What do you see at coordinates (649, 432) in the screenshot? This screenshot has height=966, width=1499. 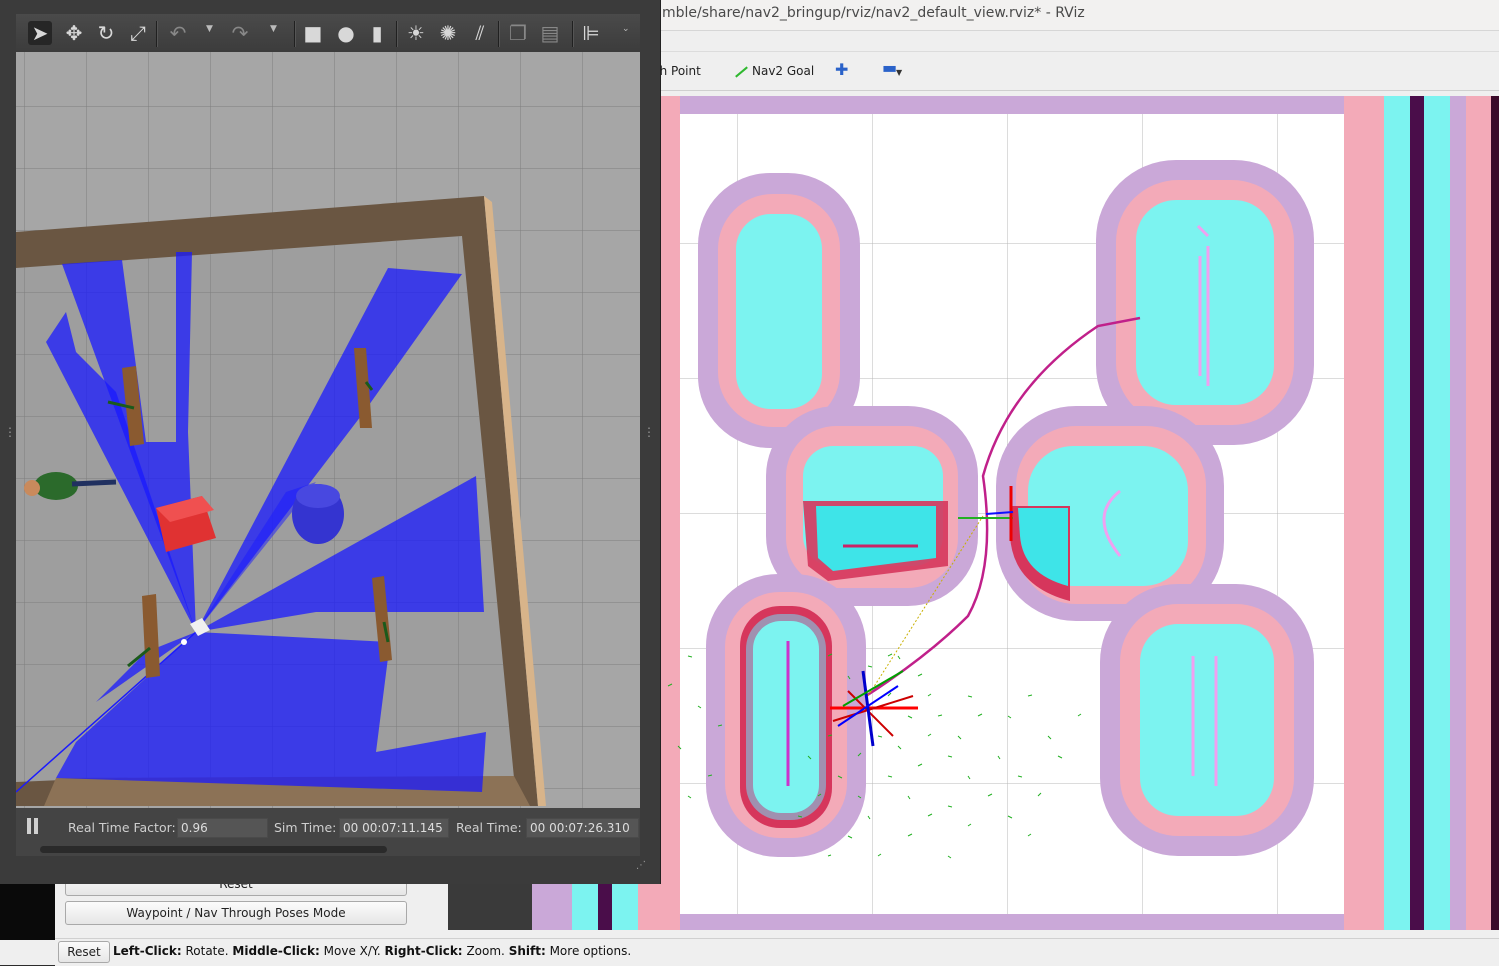 I see `dock-handle-right-icon: ⋮` at bounding box center [649, 432].